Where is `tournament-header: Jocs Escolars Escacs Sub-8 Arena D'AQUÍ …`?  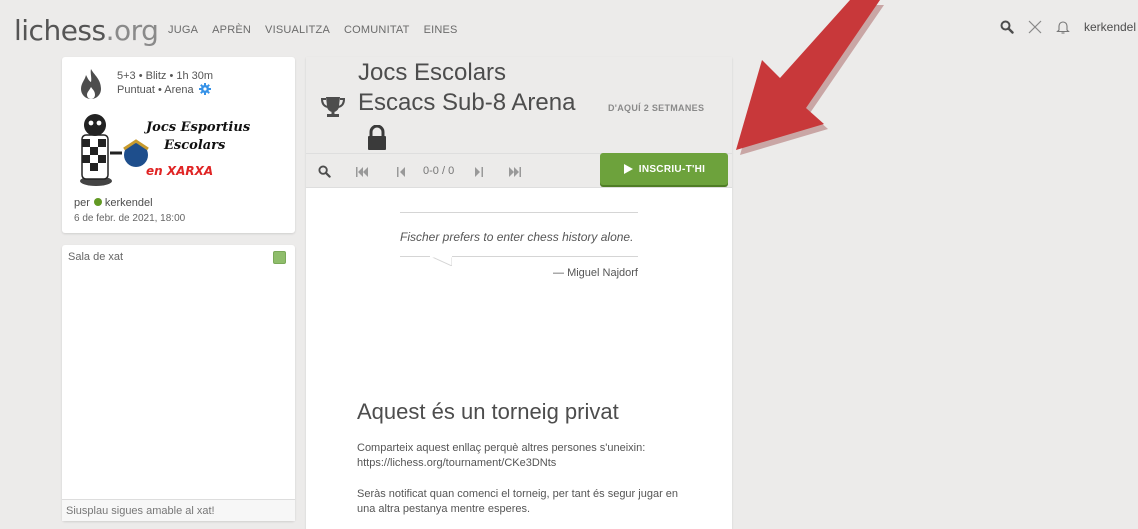 tournament-header: Jocs Escolars Escacs Sub-8 Arena D'AQUÍ … is located at coordinates (519, 105).